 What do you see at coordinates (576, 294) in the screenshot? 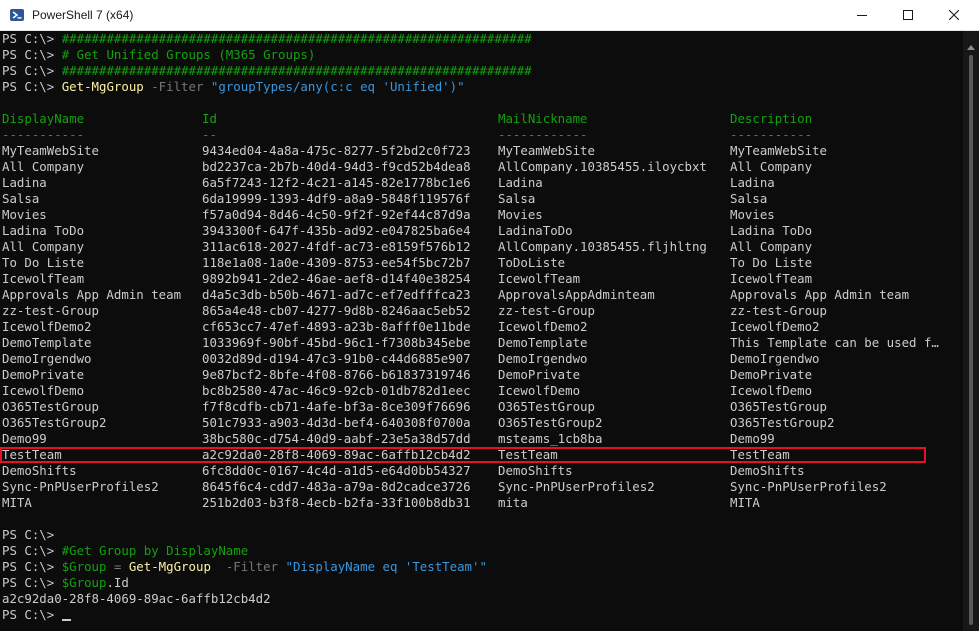
I see `table-cell: ApprovalsAppAdminteam` at bounding box center [576, 294].